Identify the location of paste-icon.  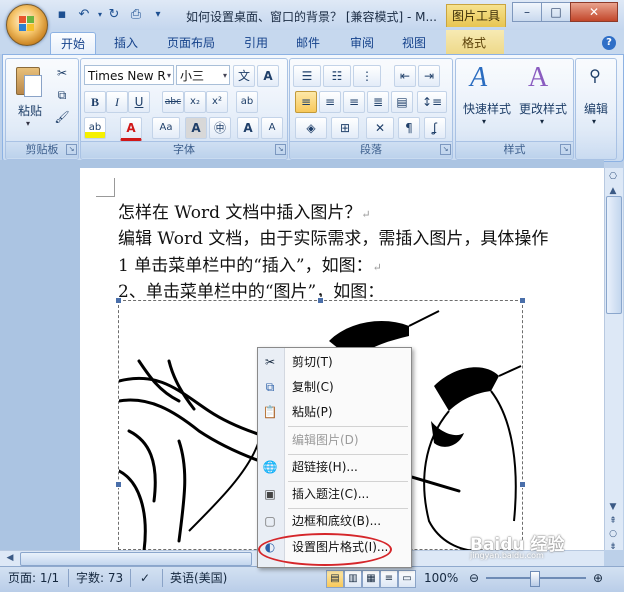
(29, 80).